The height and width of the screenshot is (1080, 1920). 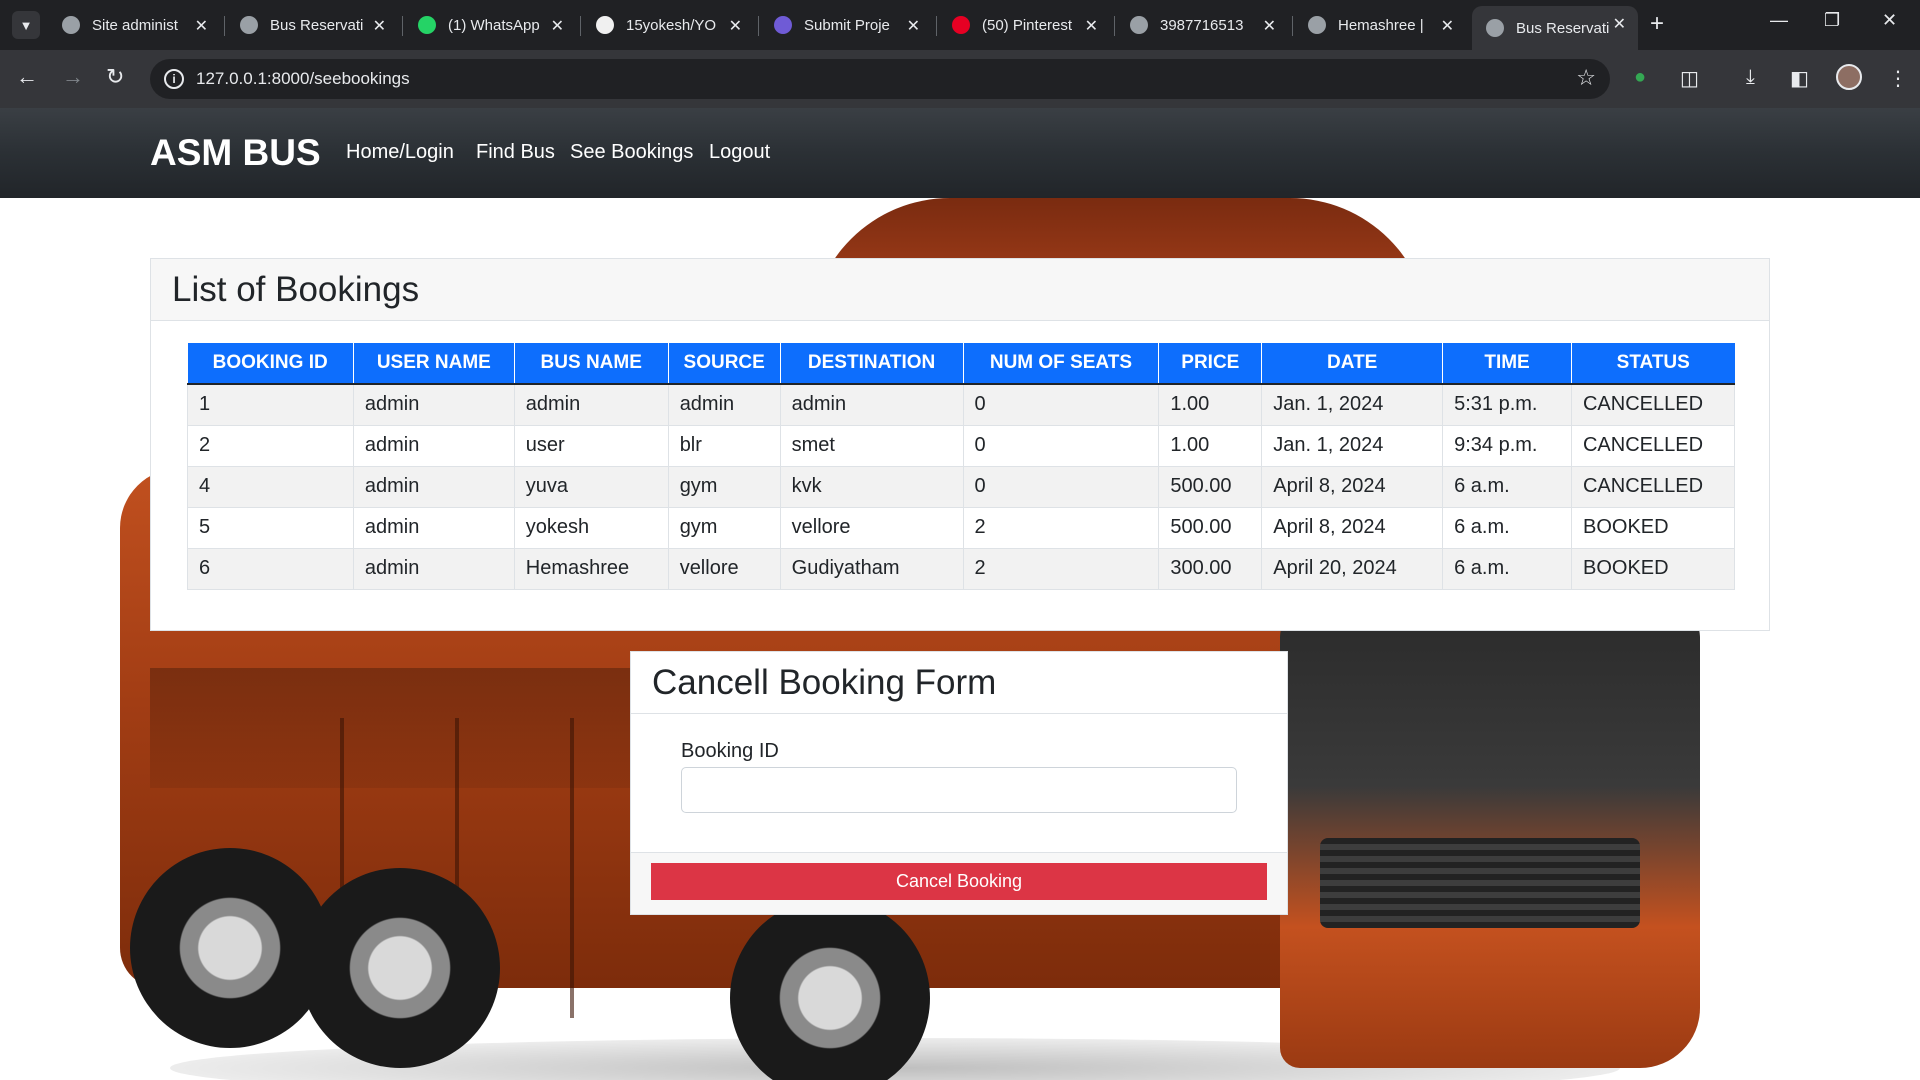 I want to click on cancel-form-title: Cancell Booking Form, so click(x=824, y=682).